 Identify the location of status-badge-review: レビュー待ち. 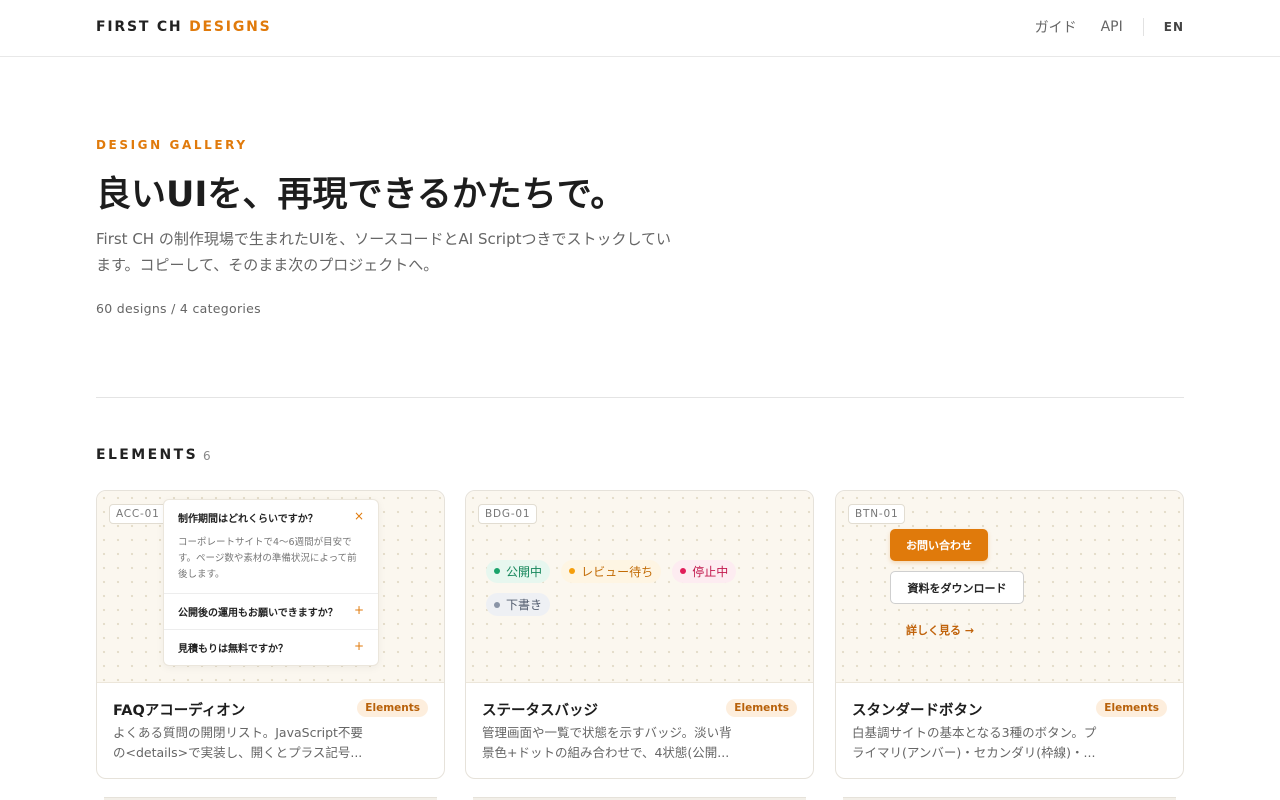
(611, 571).